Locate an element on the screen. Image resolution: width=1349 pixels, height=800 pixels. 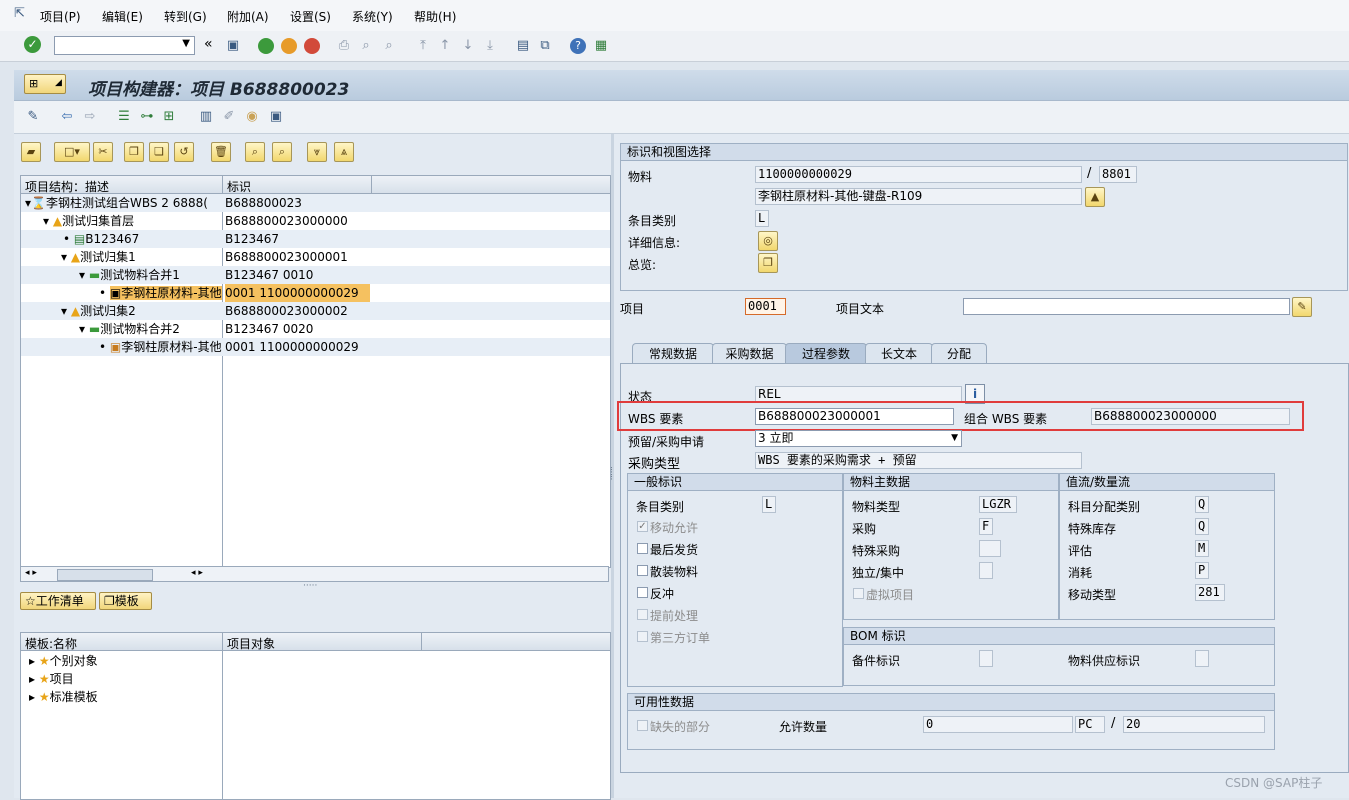
missing-part-checkbox is located at coordinates (642, 725).